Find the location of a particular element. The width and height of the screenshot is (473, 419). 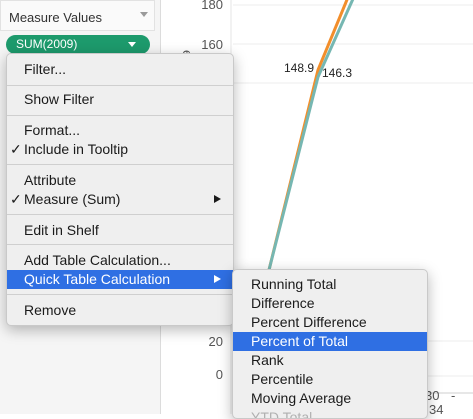

menu-item-edit-in-shelf: Edit in Shelf is located at coordinates (120, 230).